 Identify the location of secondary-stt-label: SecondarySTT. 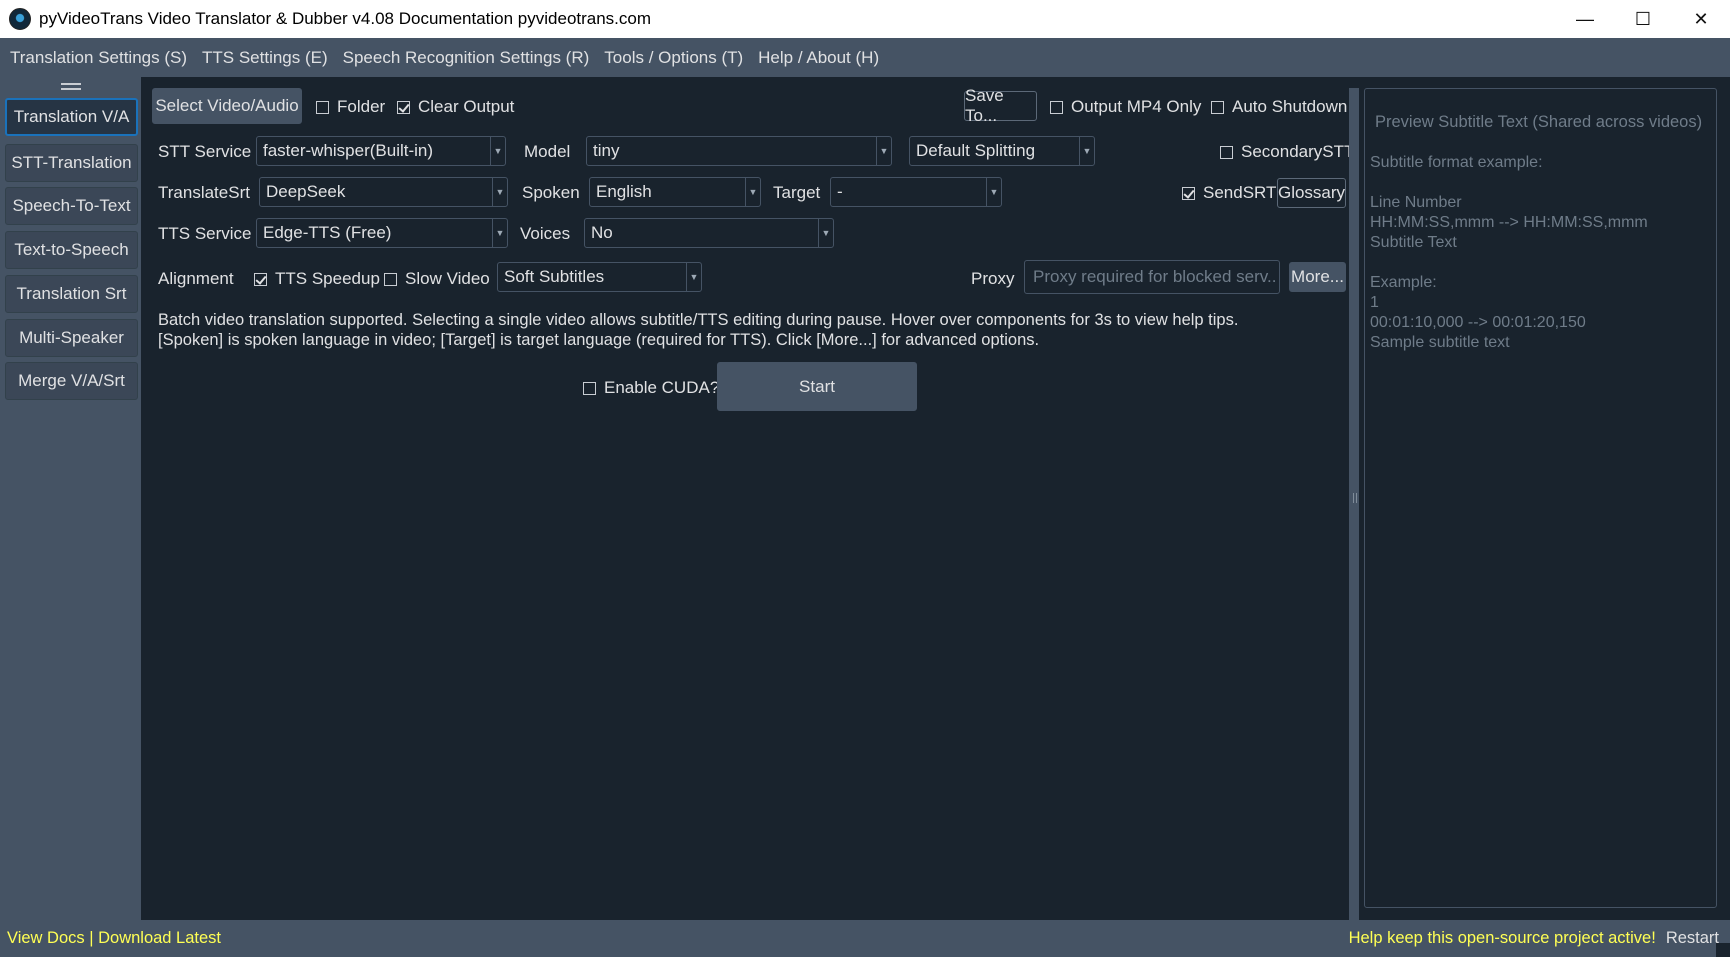
(1298, 151).